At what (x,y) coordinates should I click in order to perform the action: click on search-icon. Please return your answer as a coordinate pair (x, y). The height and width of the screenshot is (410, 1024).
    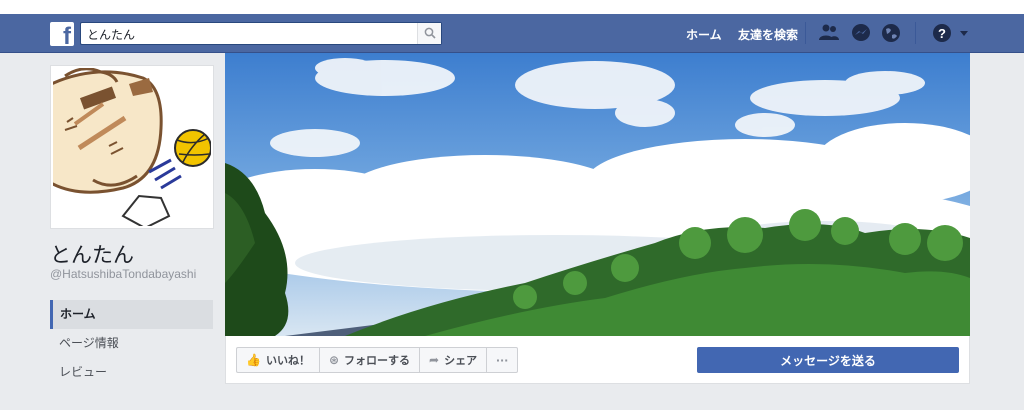
    Looking at the image, I should click on (430, 33).